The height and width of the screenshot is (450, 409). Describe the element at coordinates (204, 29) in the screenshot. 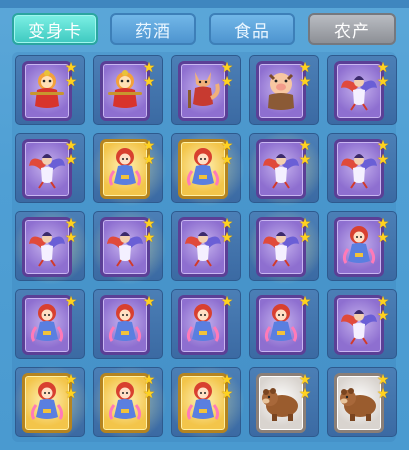

I see `category-tabs: 变身卡 药酒 食品 农产` at that location.